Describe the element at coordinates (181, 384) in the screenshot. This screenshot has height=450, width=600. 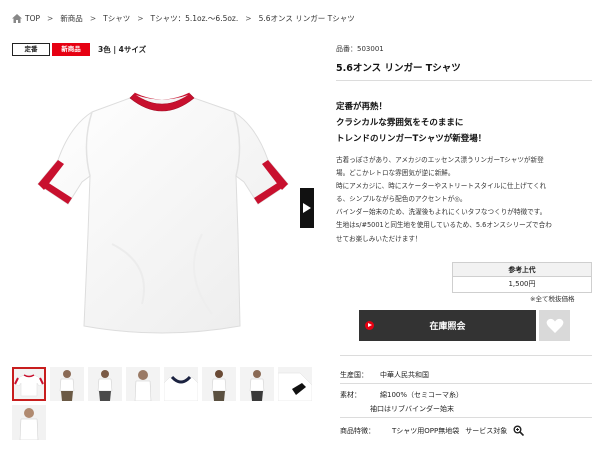
I see `thumbnail-white-navy` at that location.